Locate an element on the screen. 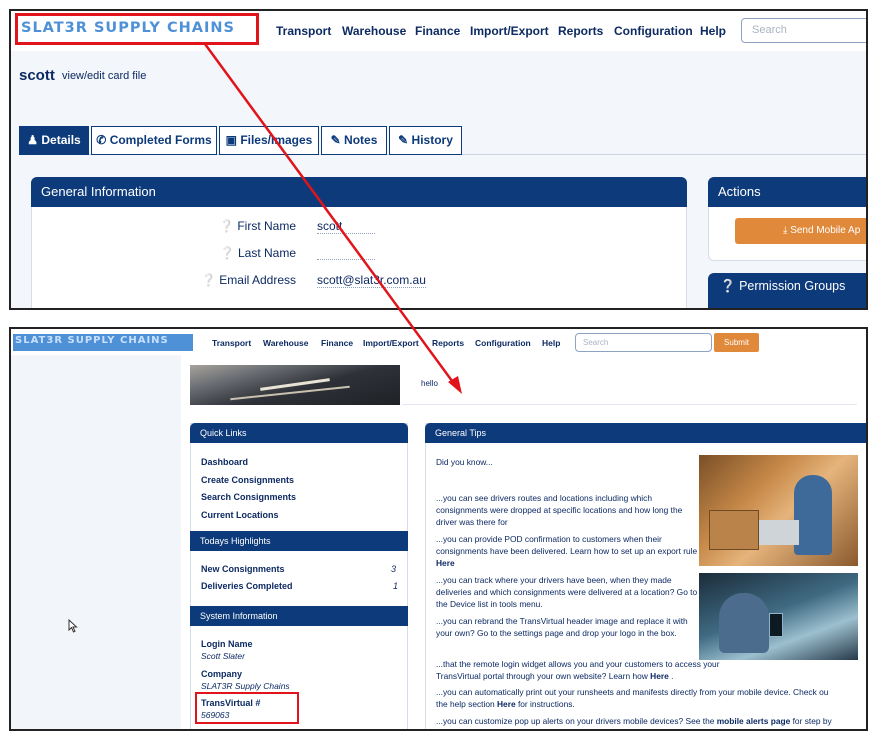 This screenshot has width=877, height=740. permission-groups-title: Permission Groups is located at coordinates (792, 286).